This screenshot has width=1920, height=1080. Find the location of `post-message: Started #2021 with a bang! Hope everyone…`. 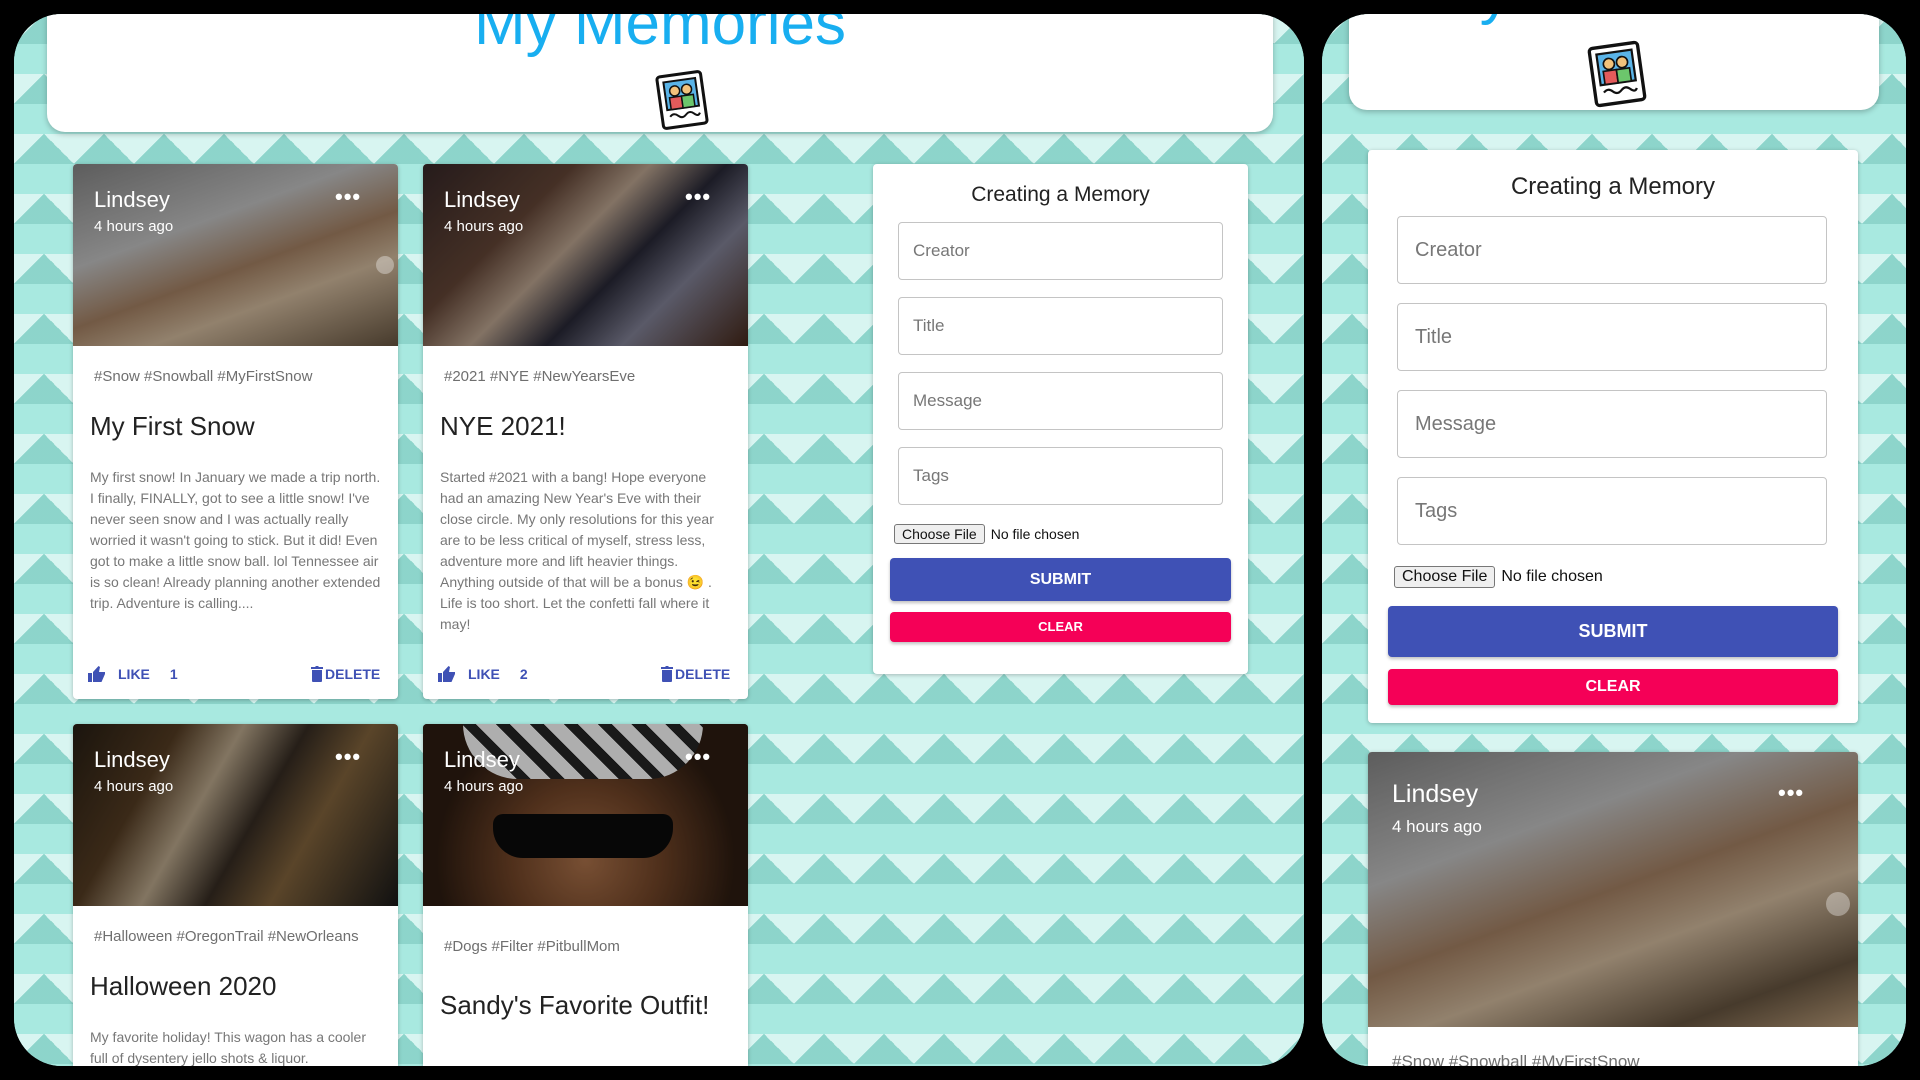

post-message: Started #2021 with a bang! Hope everyone… is located at coordinates (577, 550).